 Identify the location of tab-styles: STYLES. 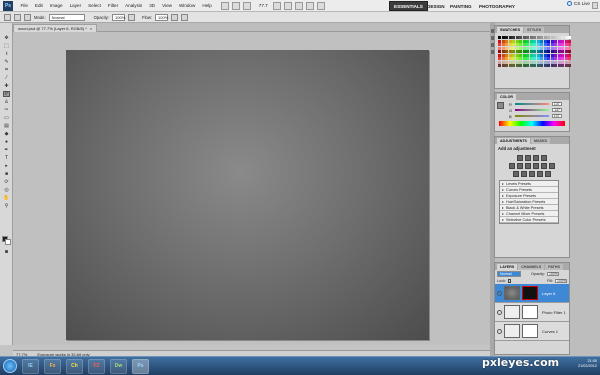
(534, 30).